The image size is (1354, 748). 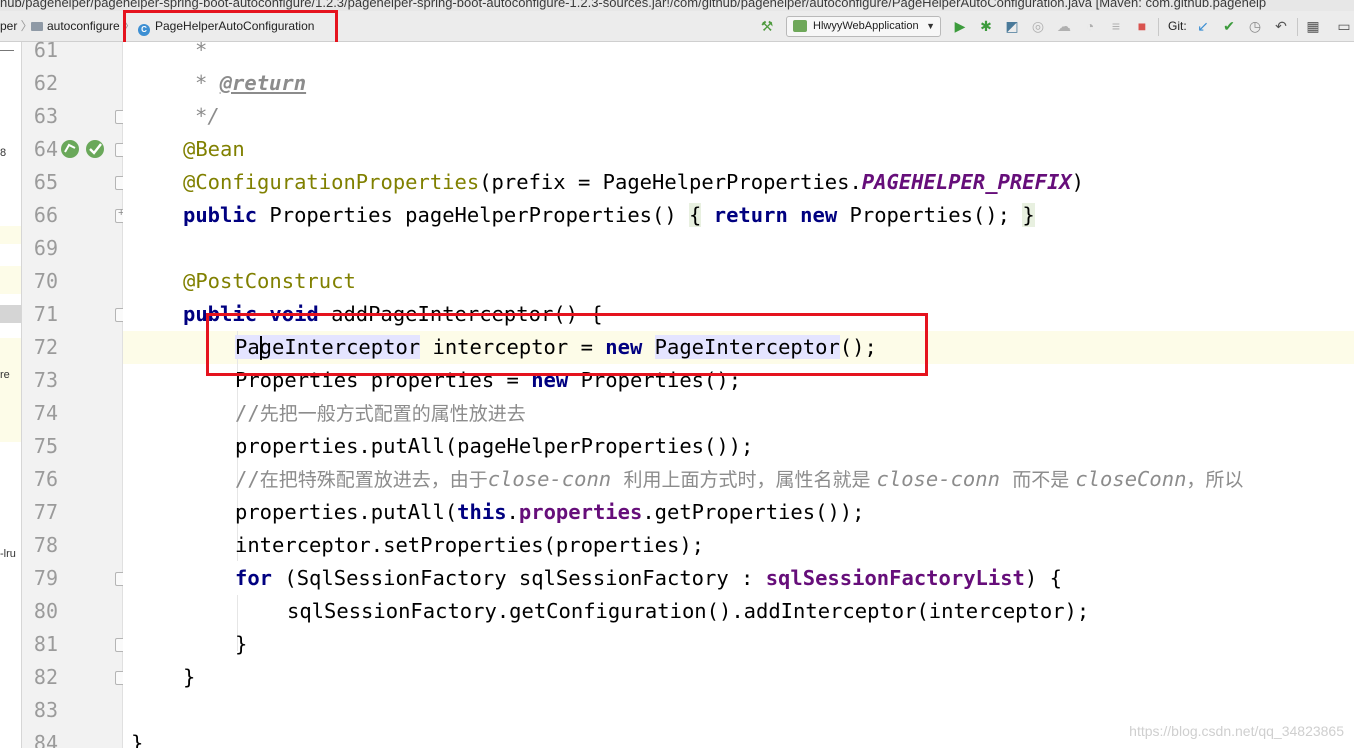 I want to click on comment-text: 利用上面方式时，属性名就是, so click(x=750, y=480).